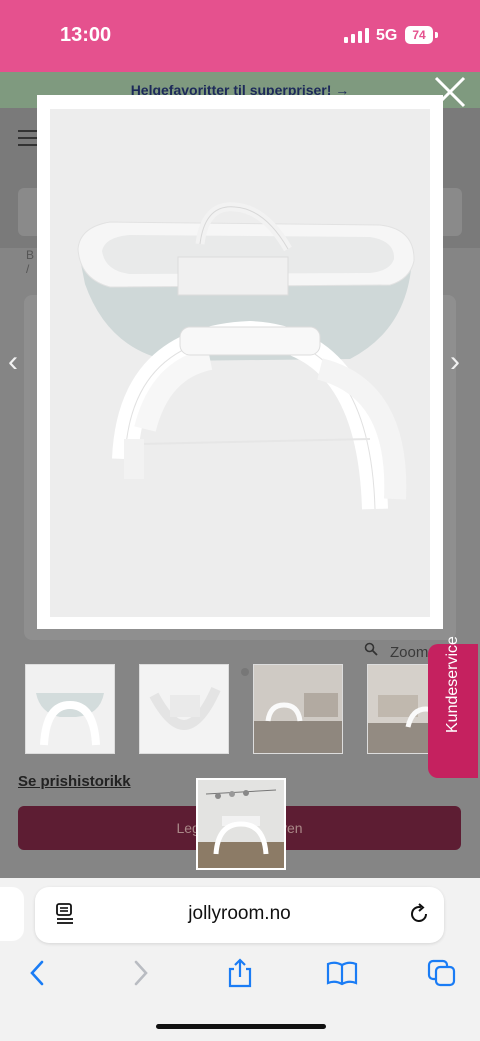 The width and height of the screenshot is (480, 1041). What do you see at coordinates (436, 35) in the screenshot?
I see `battery-tip` at bounding box center [436, 35].